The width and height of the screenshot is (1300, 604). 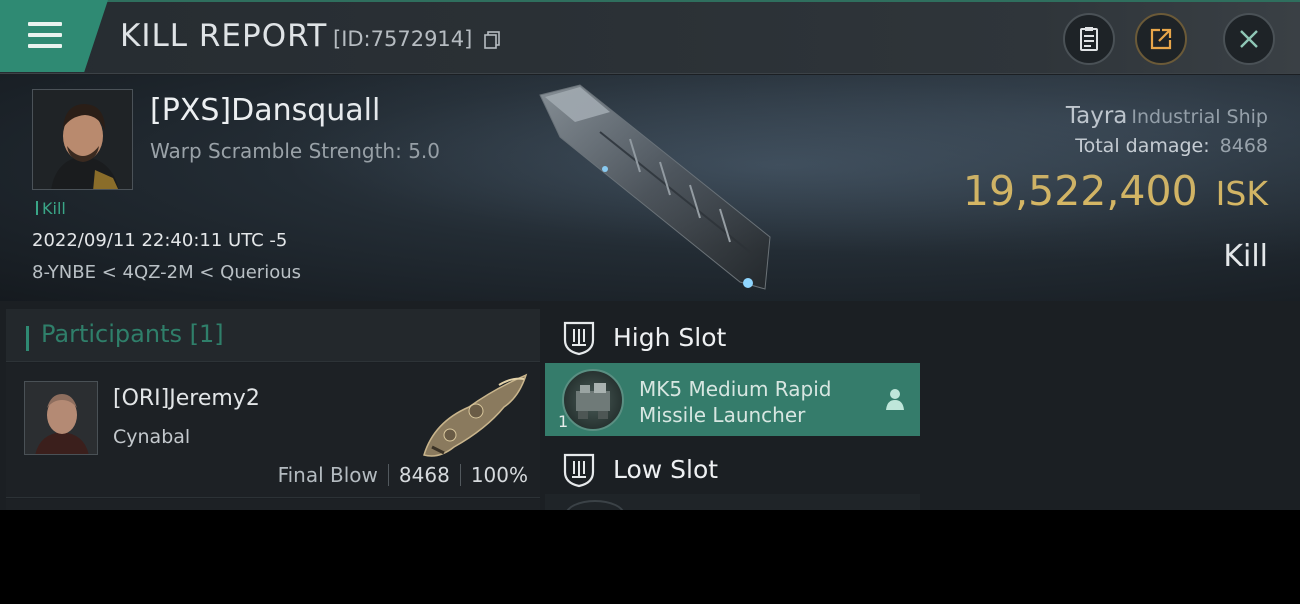 I want to click on report-id: [ID:7572914], so click(x=403, y=39).